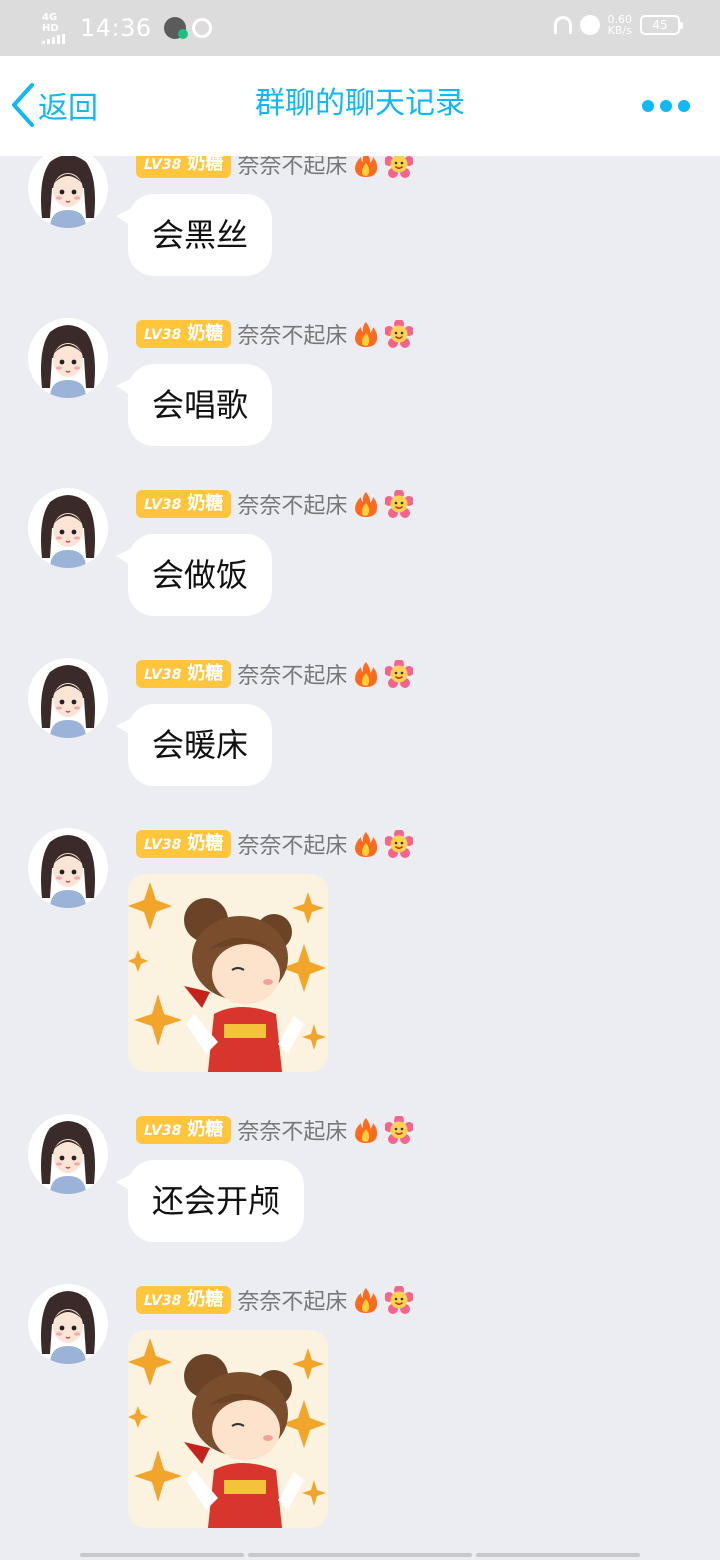 The image size is (720, 1560). What do you see at coordinates (58, 39) in the screenshot?
I see `signal-icon` at bounding box center [58, 39].